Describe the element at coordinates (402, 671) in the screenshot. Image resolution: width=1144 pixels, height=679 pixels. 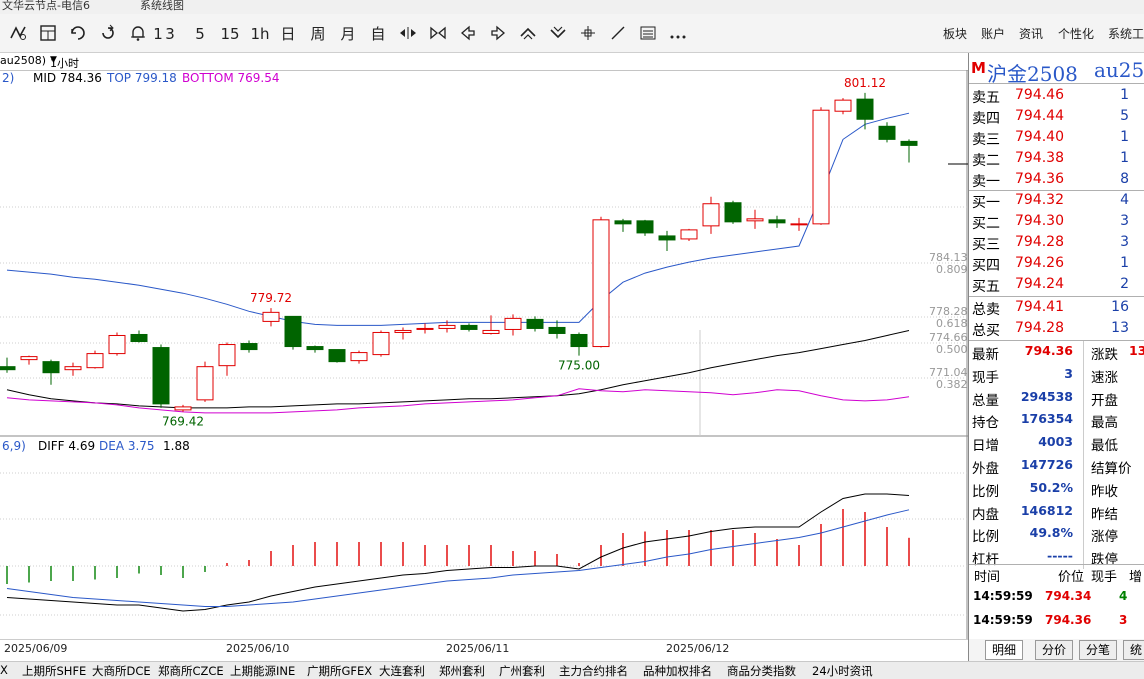
I see `status-link: 大连套利` at that location.